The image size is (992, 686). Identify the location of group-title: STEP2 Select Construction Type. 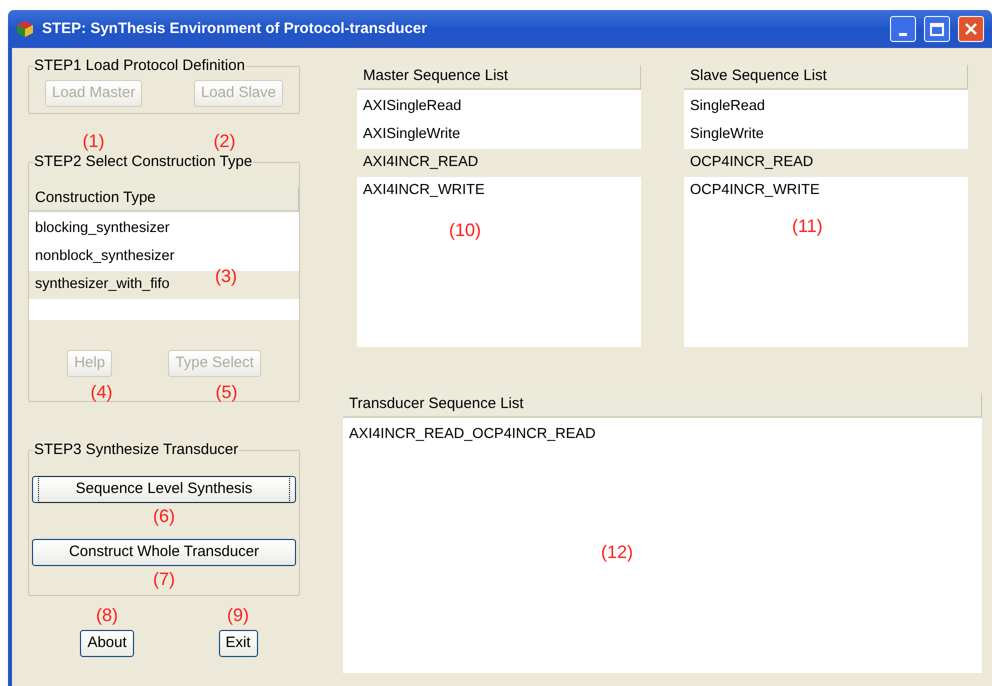
(143, 162).